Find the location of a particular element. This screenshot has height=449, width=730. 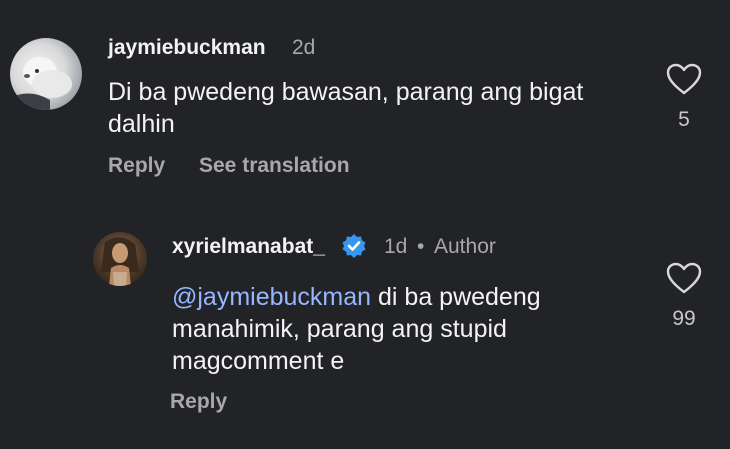

comment-timestamp: 1d is located at coordinates (396, 246).